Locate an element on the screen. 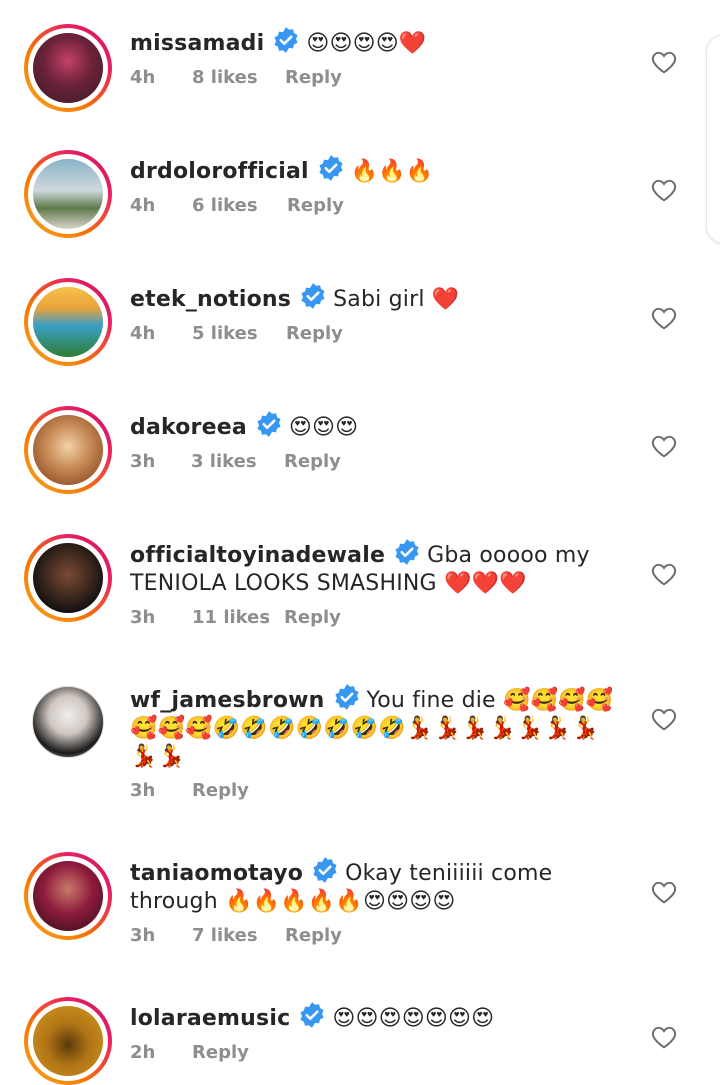 The height and width of the screenshot is (1085, 720). comment-text: 🔥🔥🔥 is located at coordinates (392, 171).